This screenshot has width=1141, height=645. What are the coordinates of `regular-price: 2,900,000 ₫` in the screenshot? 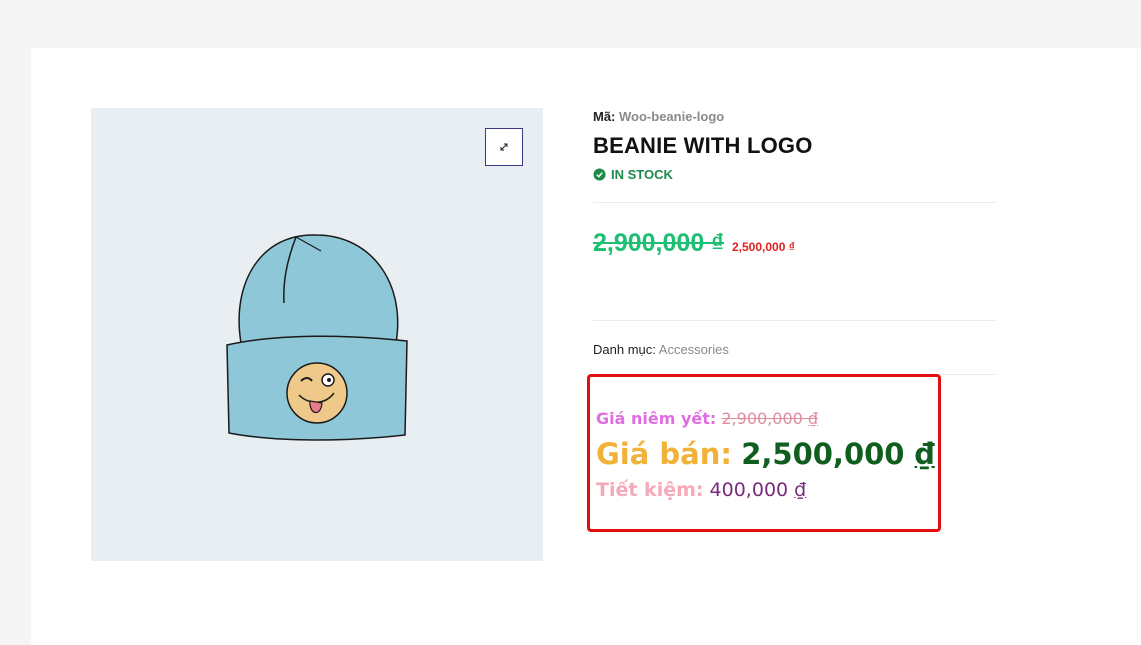 It's located at (658, 243).